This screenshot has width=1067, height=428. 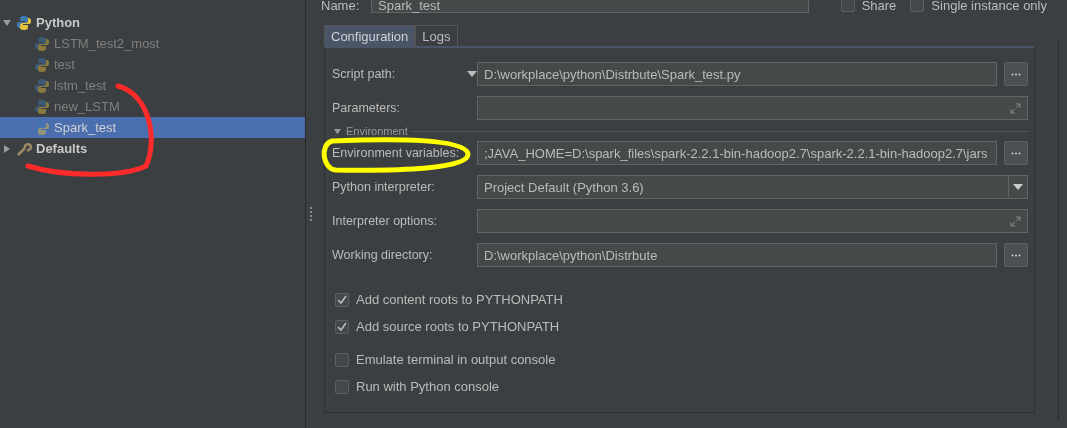 I want to click on tree-item: test, so click(x=64, y=64).